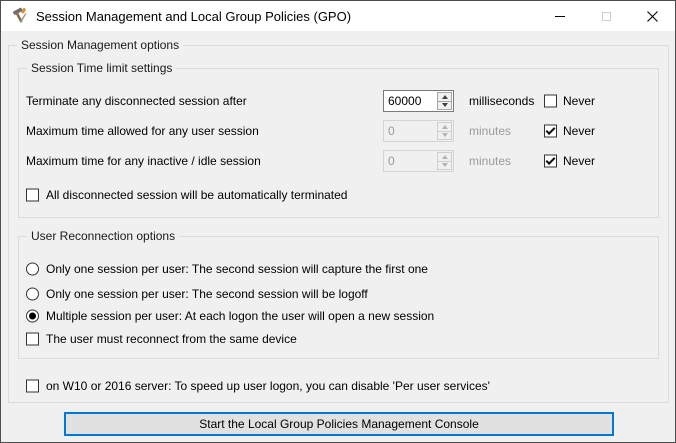  What do you see at coordinates (550, 101) in the screenshot?
I see `never-checkbox-disconnected` at bounding box center [550, 101].